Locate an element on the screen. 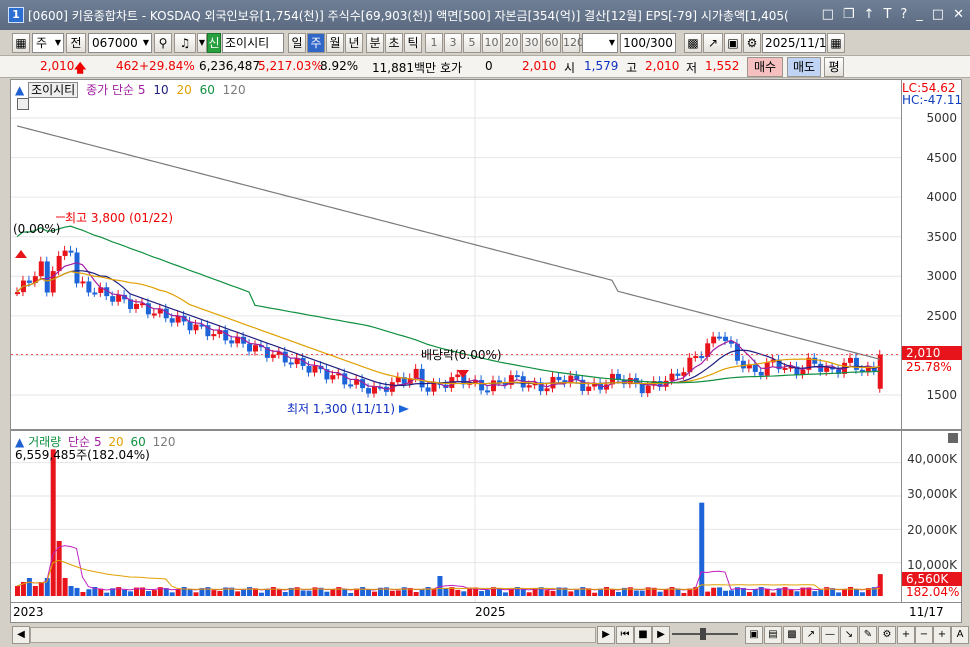 This screenshot has width=970, height=647. save-icon: ▣ is located at coordinates (733, 43).